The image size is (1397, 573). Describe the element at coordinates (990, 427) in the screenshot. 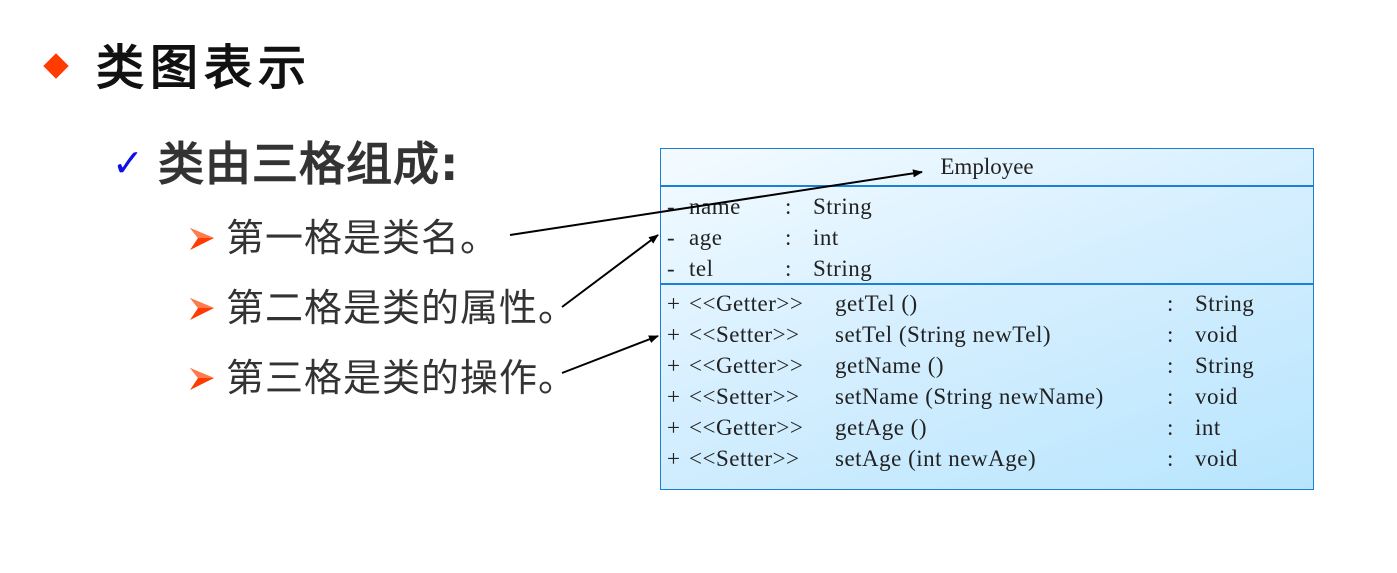

I see `operation-row: + <<Getter>> getAge () : int` at that location.